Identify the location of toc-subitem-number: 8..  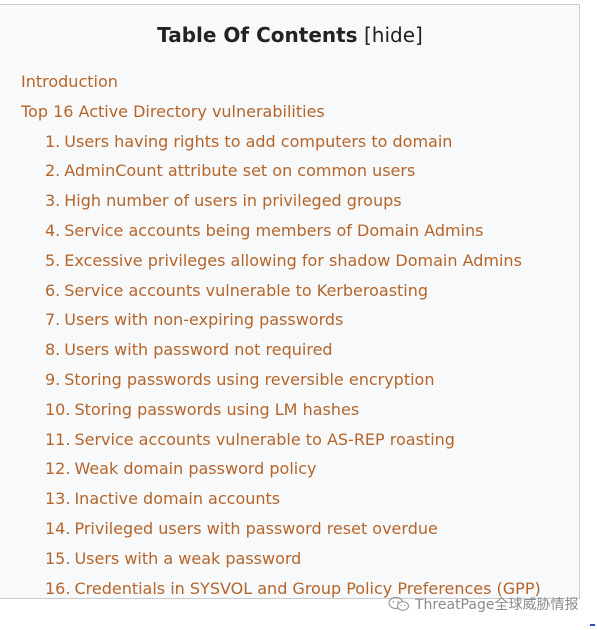
(53, 350).